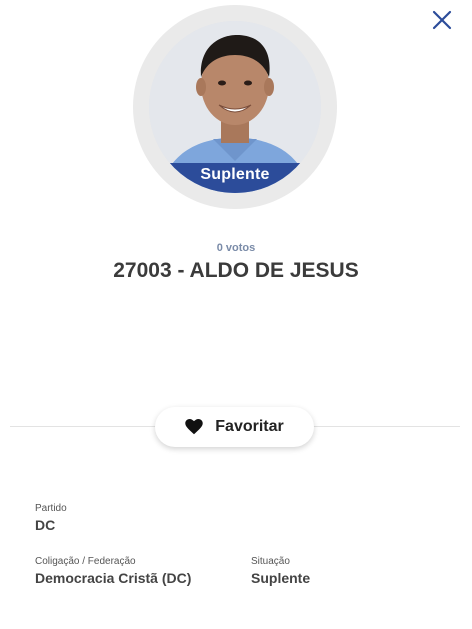 The height and width of the screenshot is (629, 472). I want to click on close-button, so click(442, 20).